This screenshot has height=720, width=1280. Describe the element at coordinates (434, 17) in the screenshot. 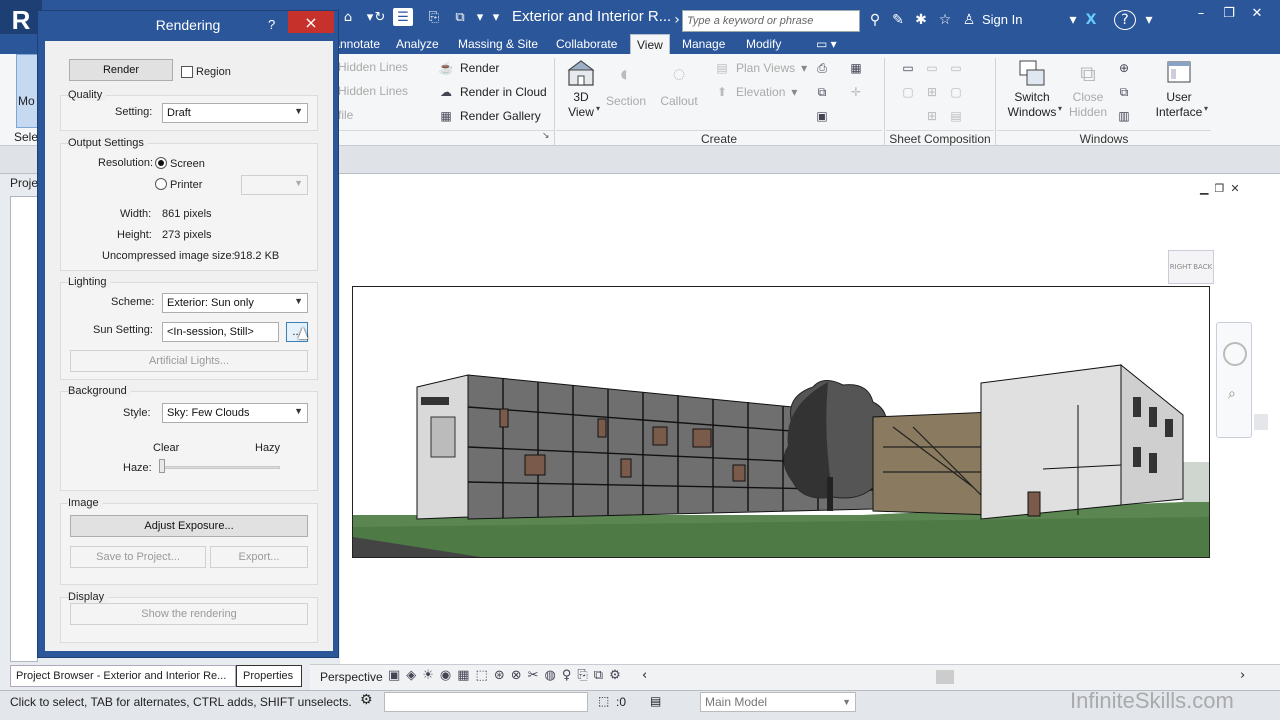

I see `close-inactive-icon: ⎘` at that location.